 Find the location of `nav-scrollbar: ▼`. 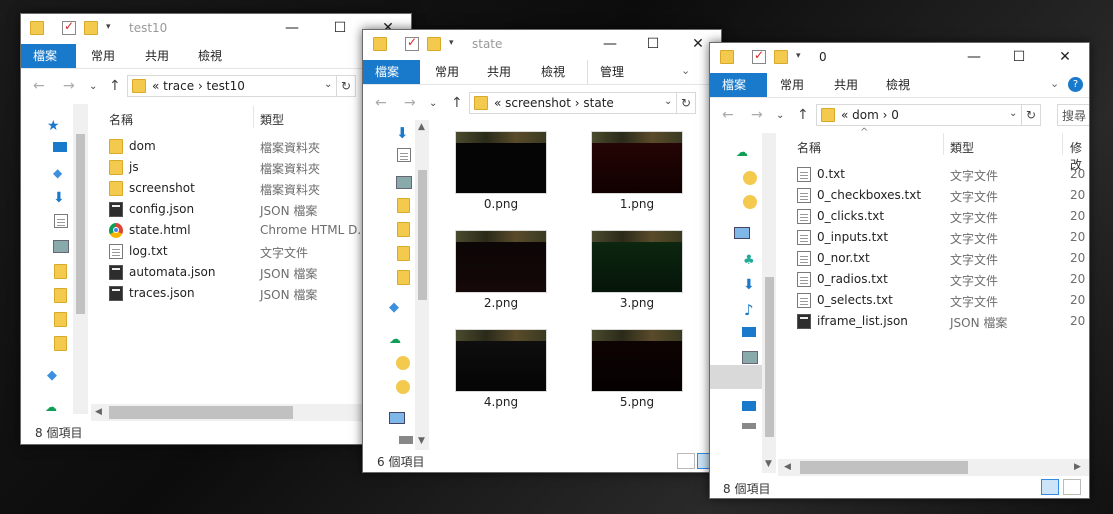

nav-scrollbar: ▼ is located at coordinates (769, 303).